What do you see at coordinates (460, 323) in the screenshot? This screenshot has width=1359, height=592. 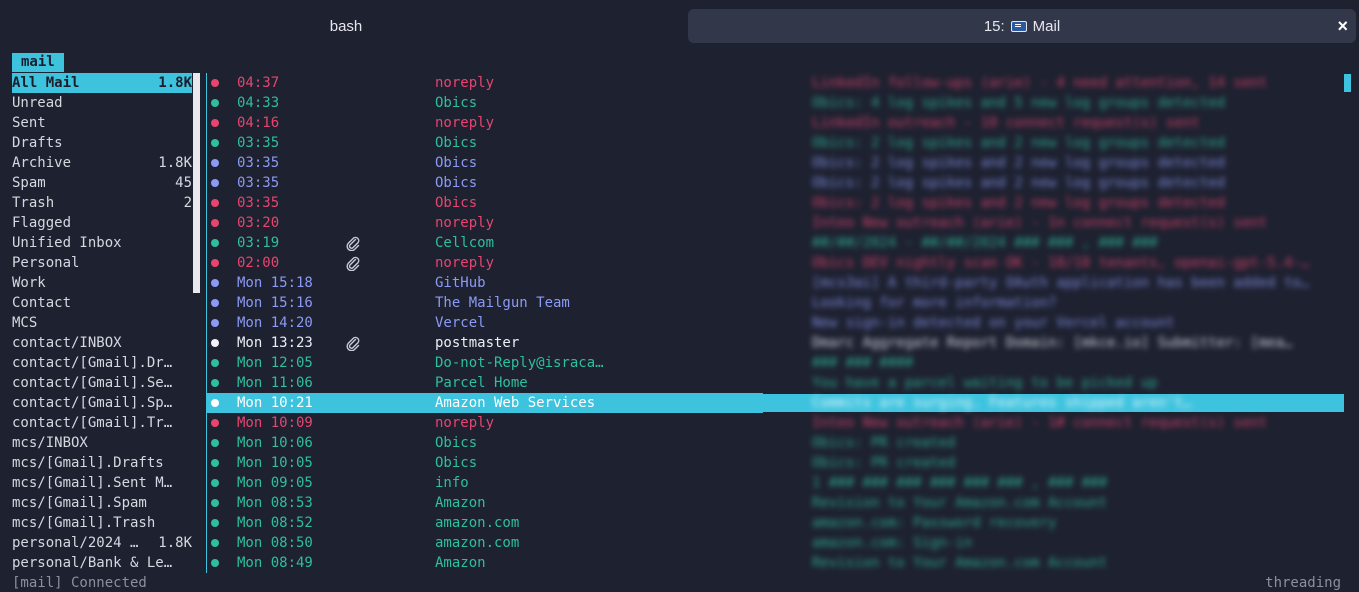 I see `message-sender: Vercel` at bounding box center [460, 323].